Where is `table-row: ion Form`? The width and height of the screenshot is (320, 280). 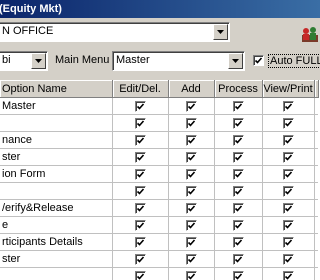
table-row: ion Form is located at coordinates (159, 174).